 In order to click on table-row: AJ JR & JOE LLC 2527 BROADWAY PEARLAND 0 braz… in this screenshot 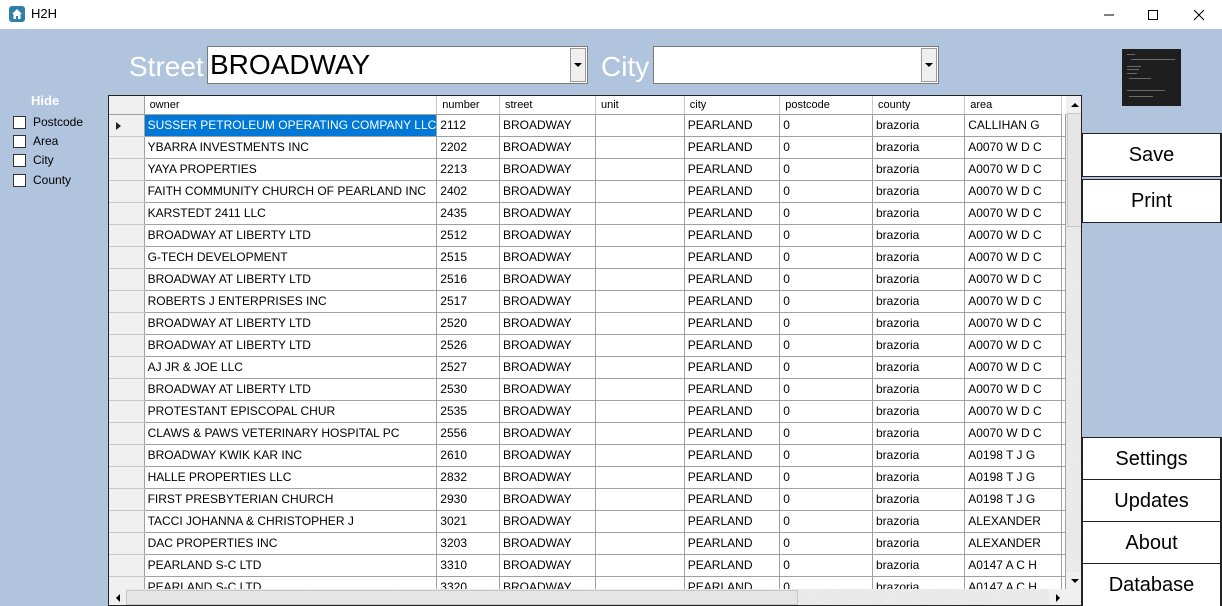, I will do `click(587, 367)`.